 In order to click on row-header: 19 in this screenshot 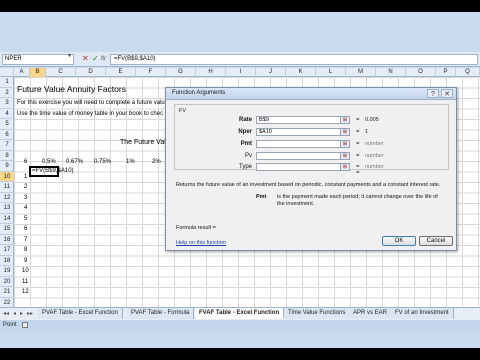, I will do `click(7, 271)`.